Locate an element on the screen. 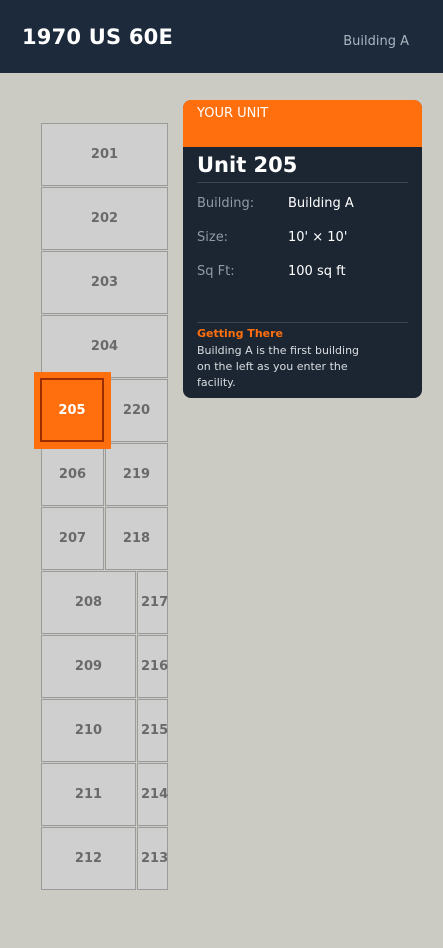 The image size is (443, 948). unit-214: 214 is located at coordinates (152, 794).